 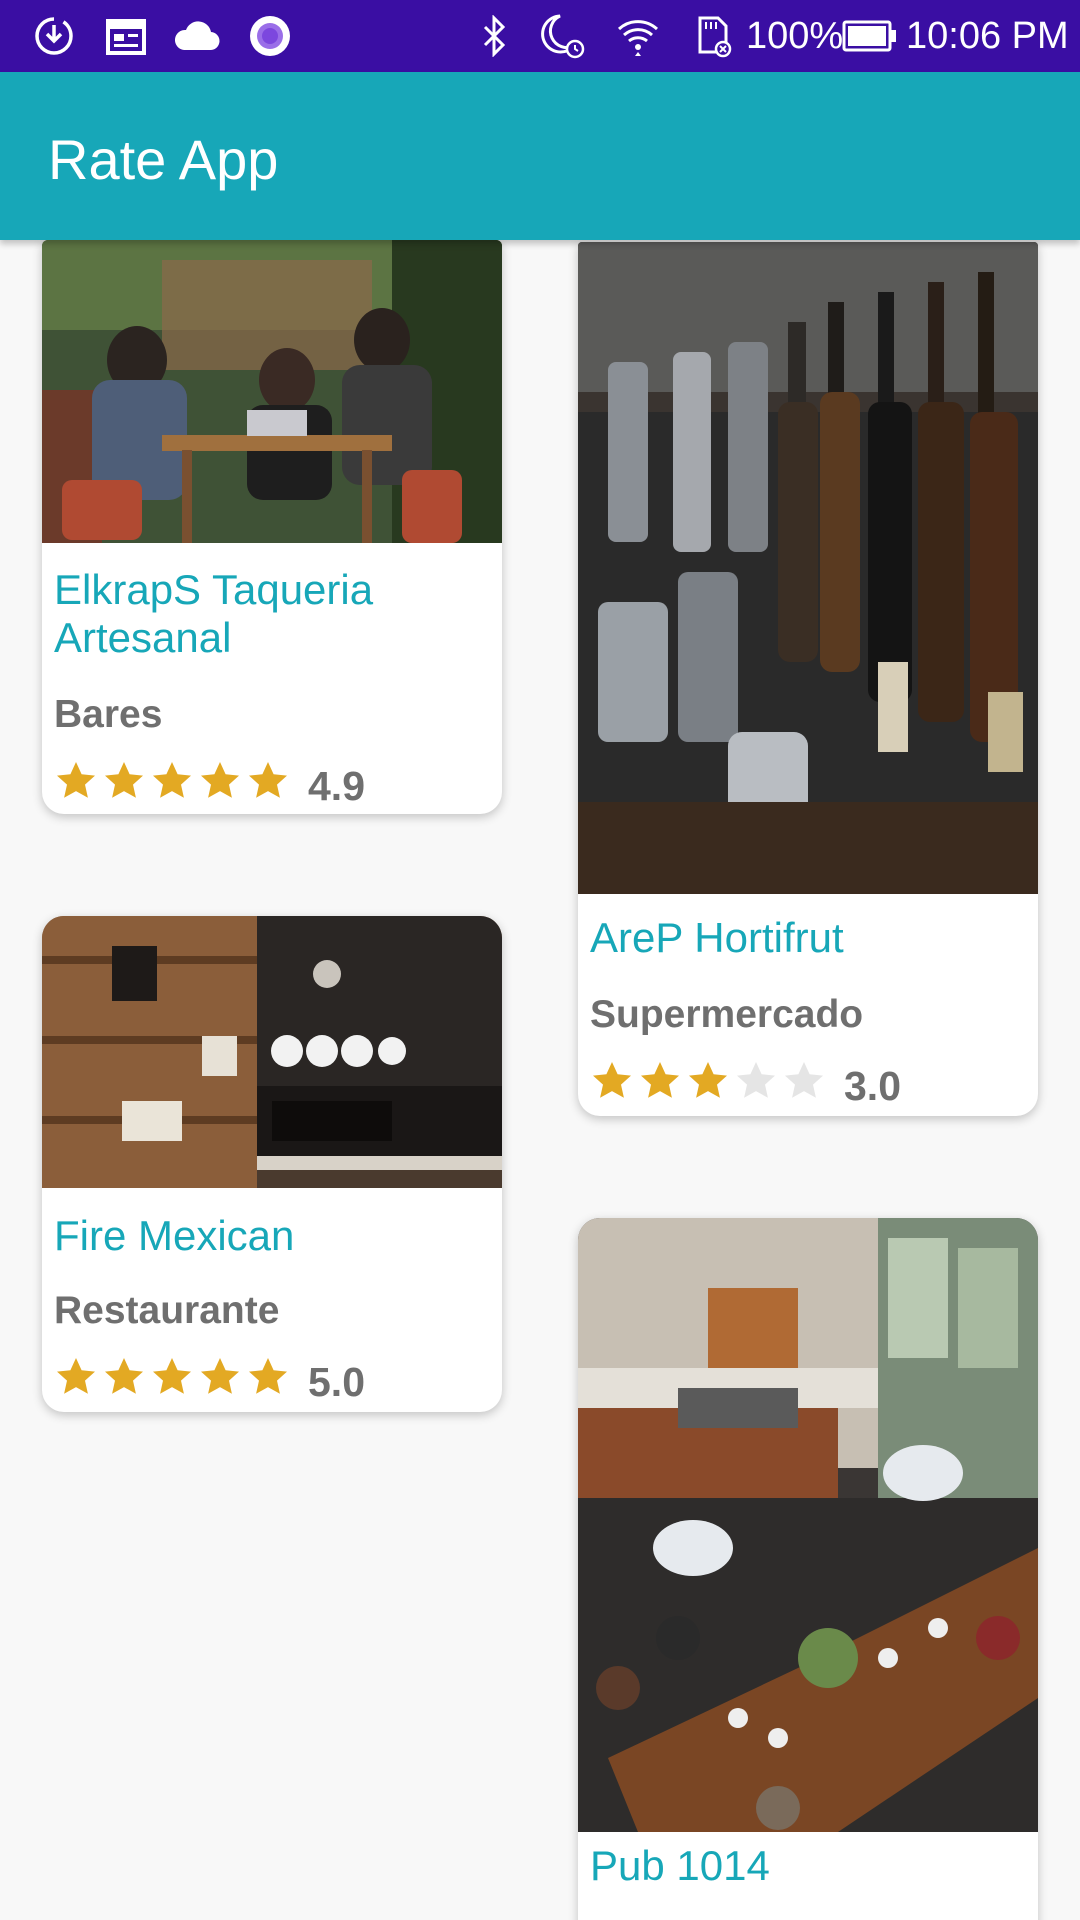 What do you see at coordinates (167, 1310) in the screenshot?
I see `place-category: Restaurante` at bounding box center [167, 1310].